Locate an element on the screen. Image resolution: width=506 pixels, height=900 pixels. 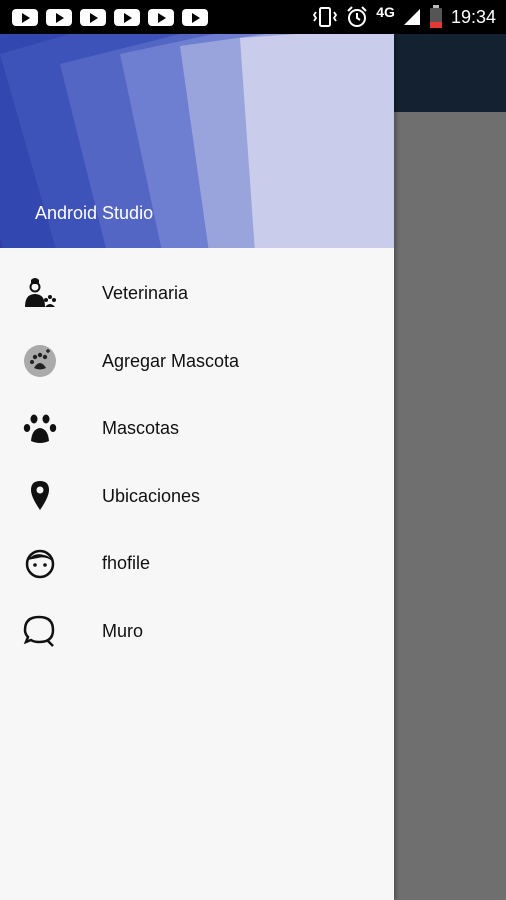
menu-item-agregar-mascota: Agregar Mascota is located at coordinates (197, 362).